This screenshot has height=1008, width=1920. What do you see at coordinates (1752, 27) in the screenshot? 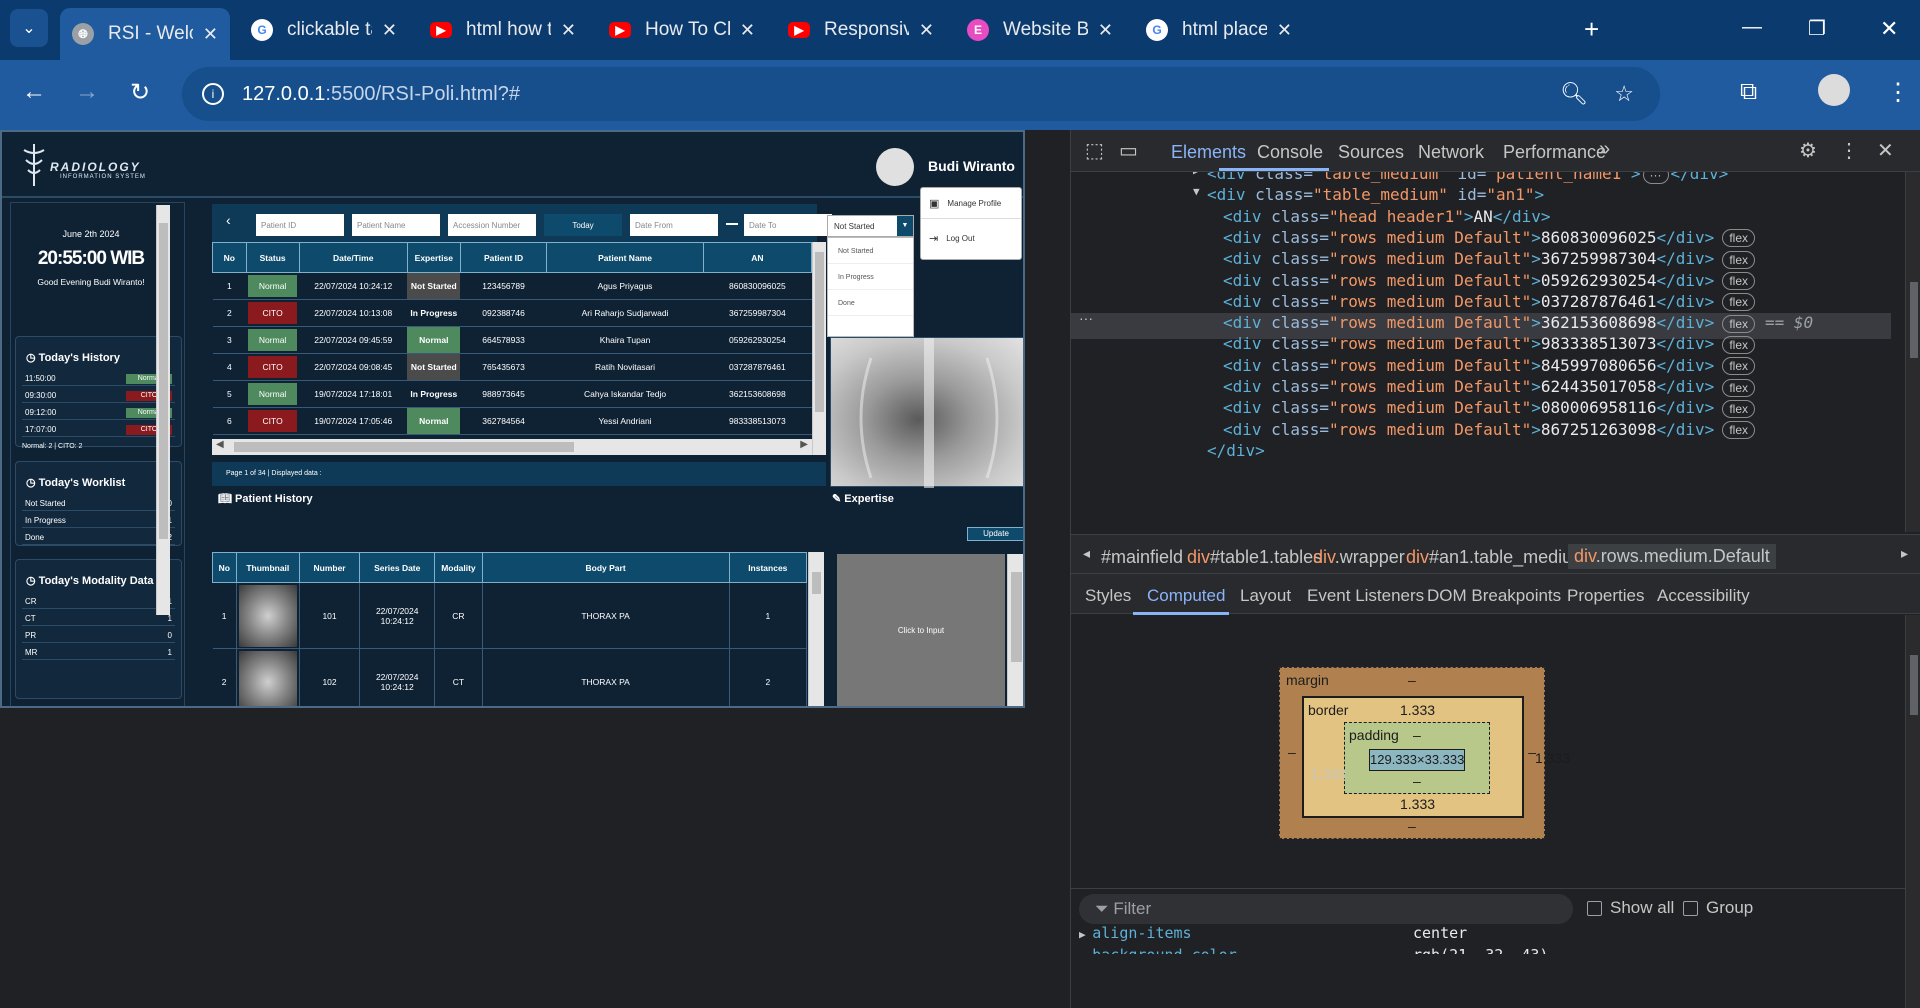
I see `minimize-button: —` at bounding box center [1752, 27].